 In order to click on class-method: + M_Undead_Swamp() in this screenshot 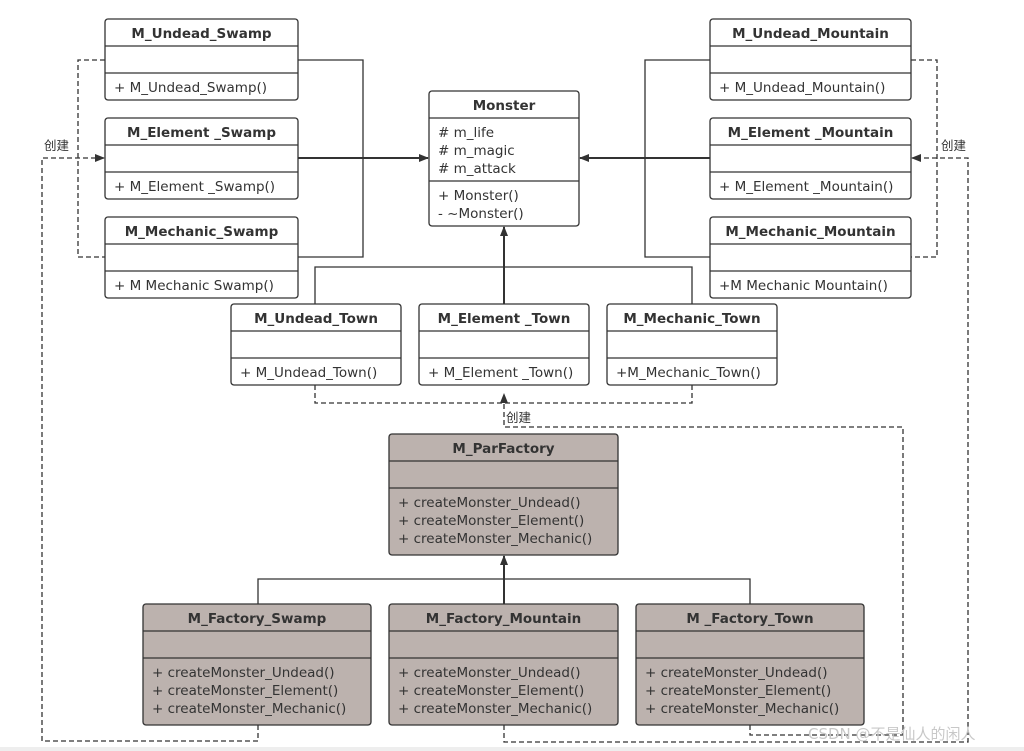, I will do `click(190, 88)`.